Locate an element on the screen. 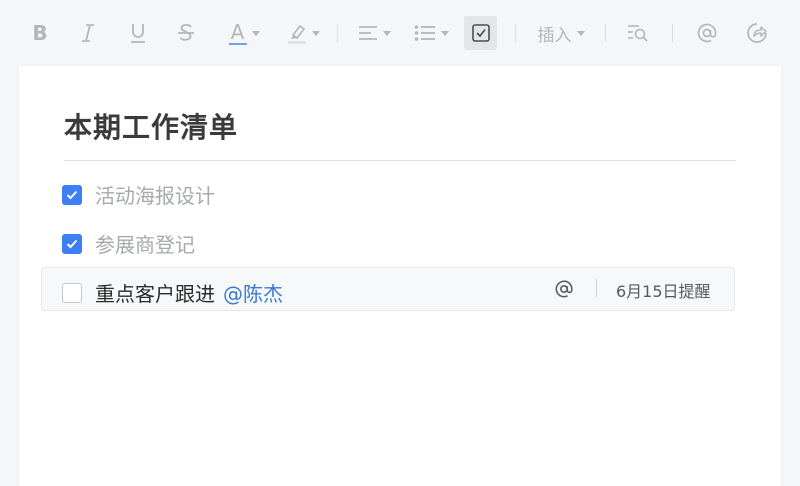  bold-icon: B is located at coordinates (40, 33).